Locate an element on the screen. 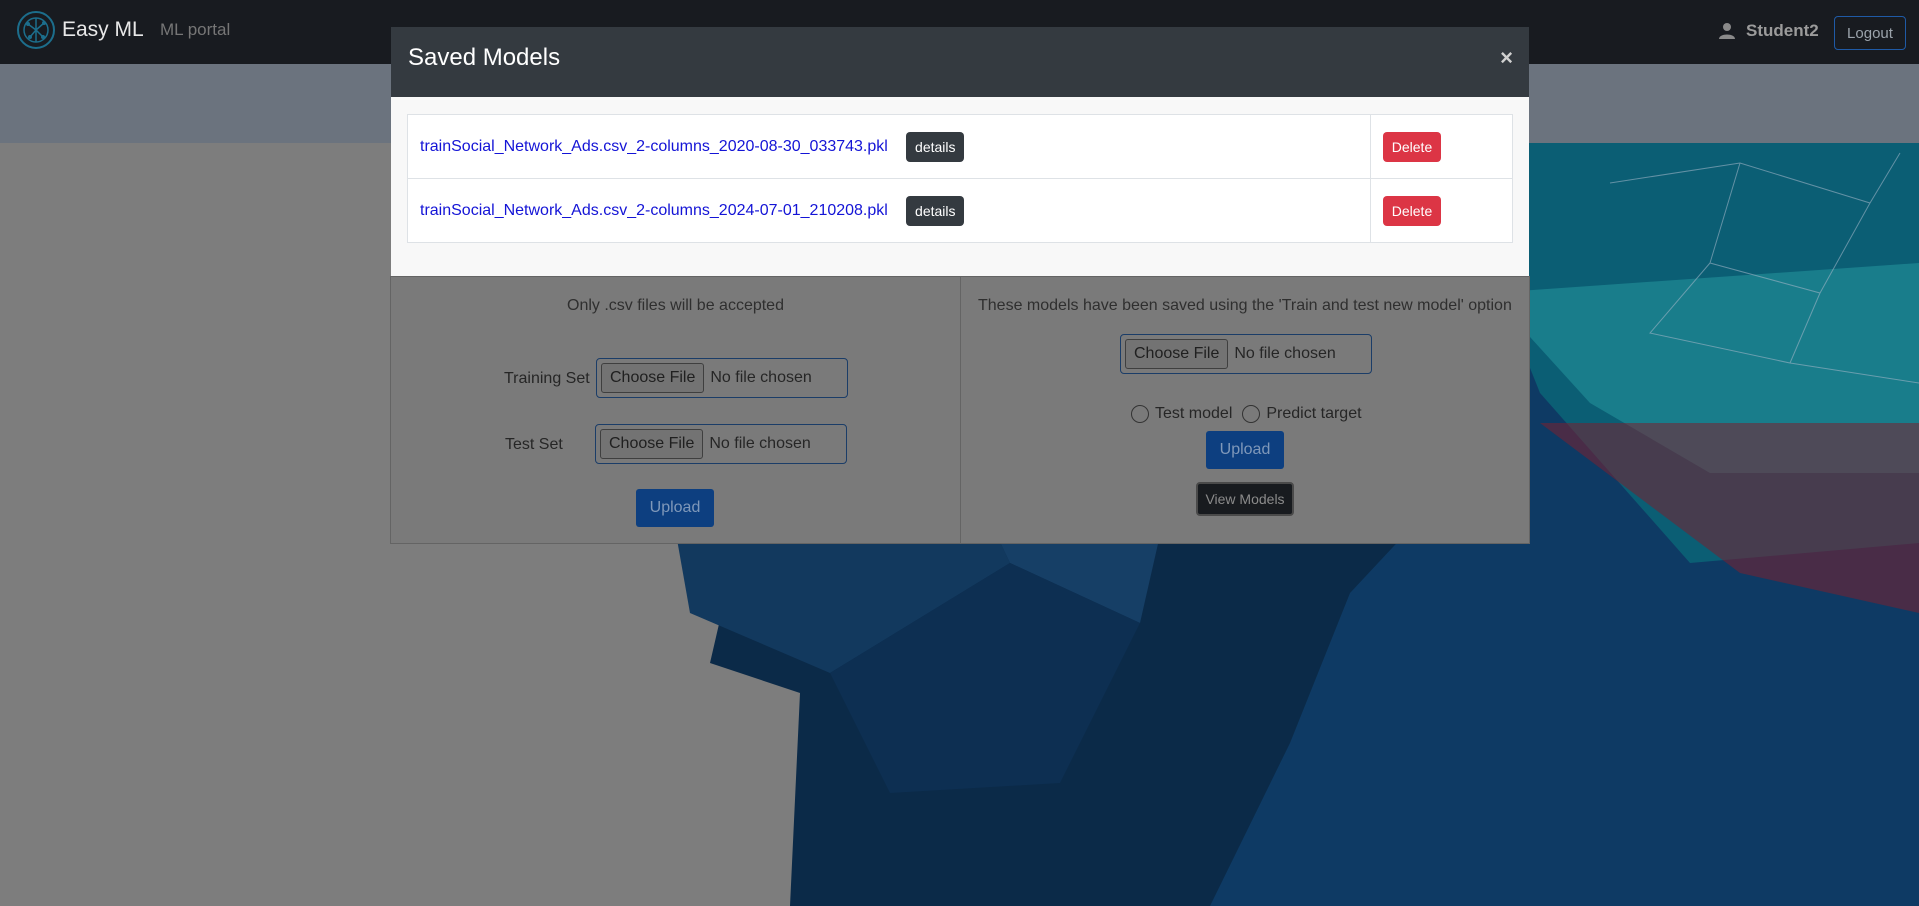  user-menu: Student2 is located at coordinates (1768, 31).